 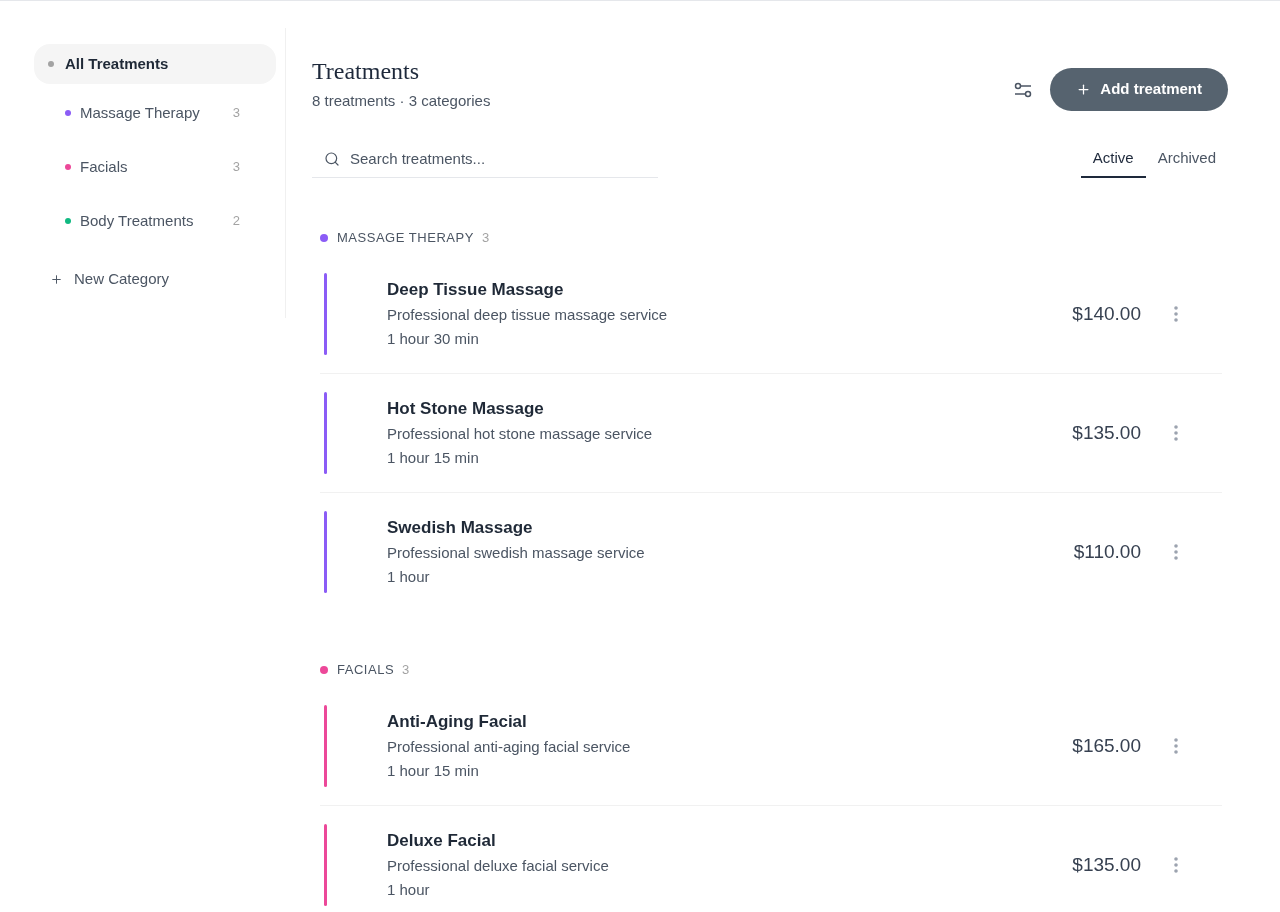 I want to click on tab: Archived, so click(x=1186, y=159).